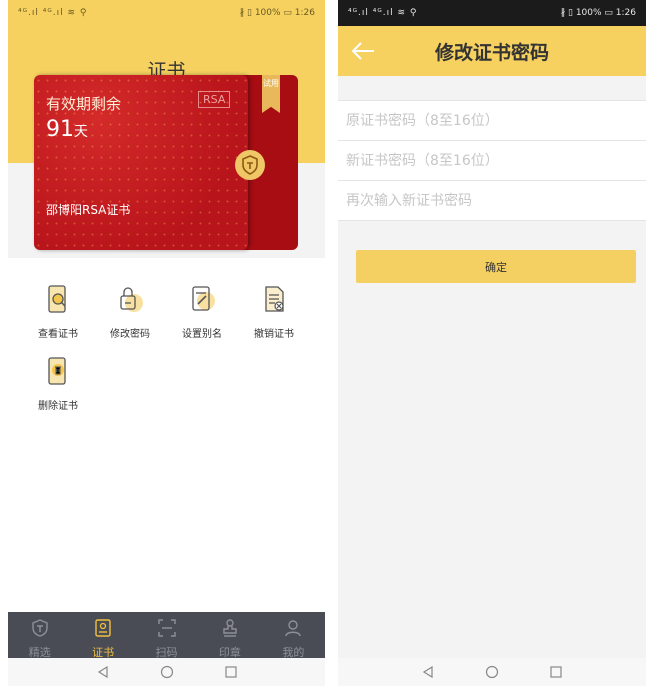 This screenshot has height=686, width=646. I want to click on certificate-name: 邵博阳RSA证书, so click(88, 210).